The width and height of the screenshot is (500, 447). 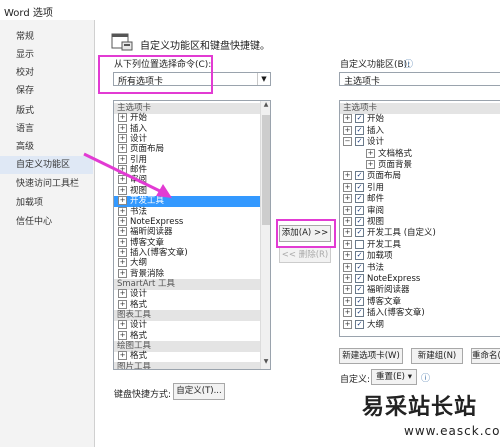 What do you see at coordinates (189, 274) in the screenshot?
I see `list-item: + 背景消除` at bounding box center [189, 274].